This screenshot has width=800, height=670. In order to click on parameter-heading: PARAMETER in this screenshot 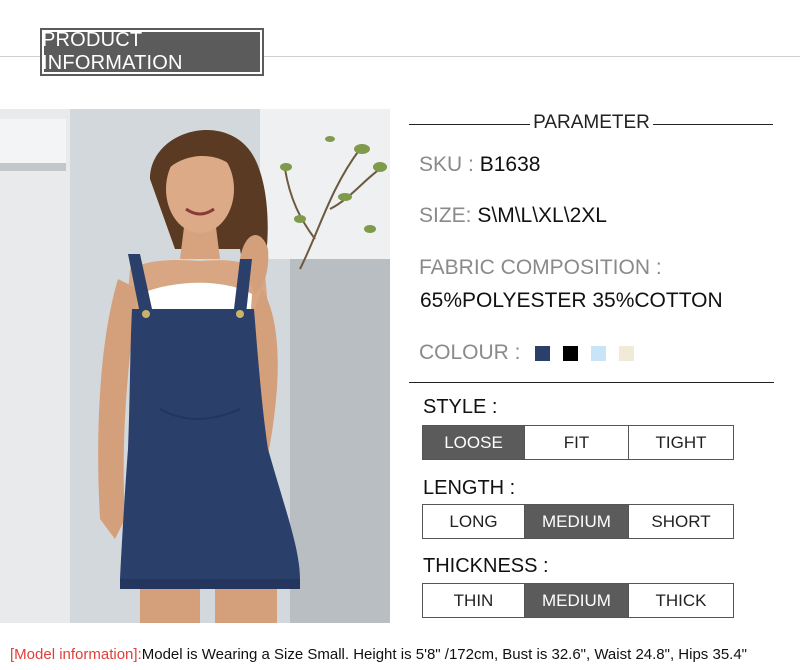, I will do `click(591, 125)`.